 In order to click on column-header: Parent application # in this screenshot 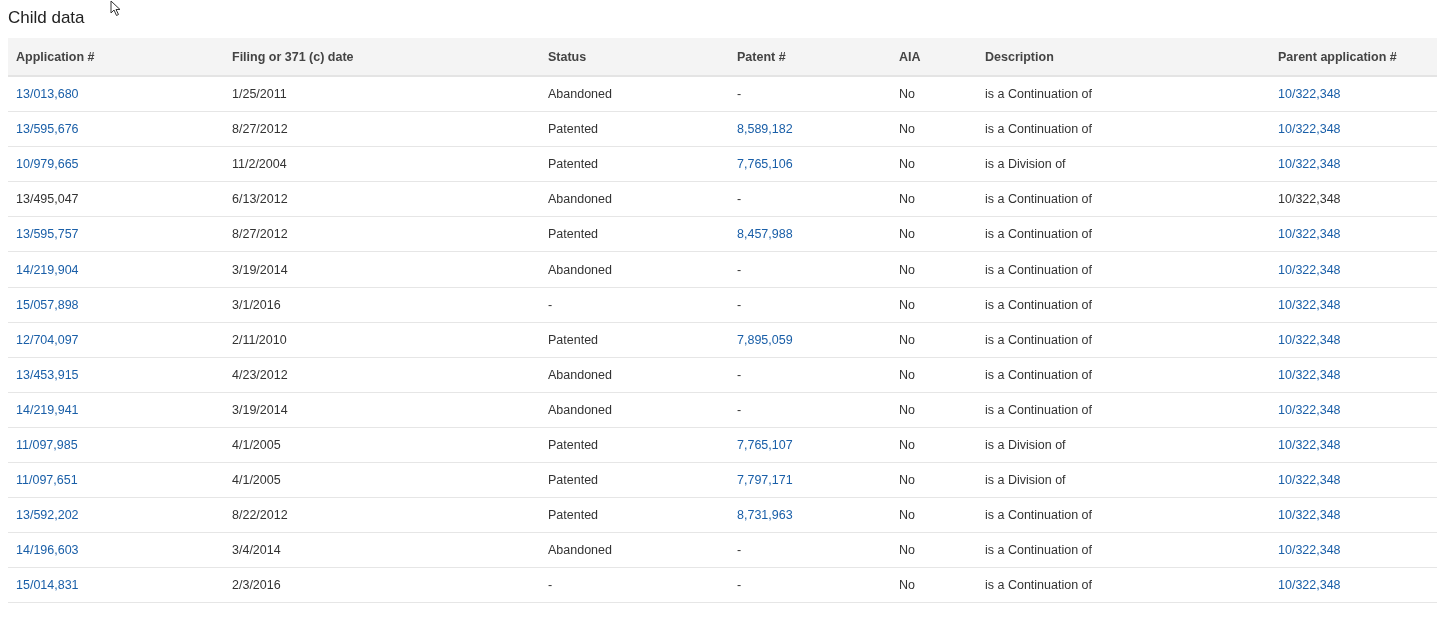, I will do `click(1337, 56)`.